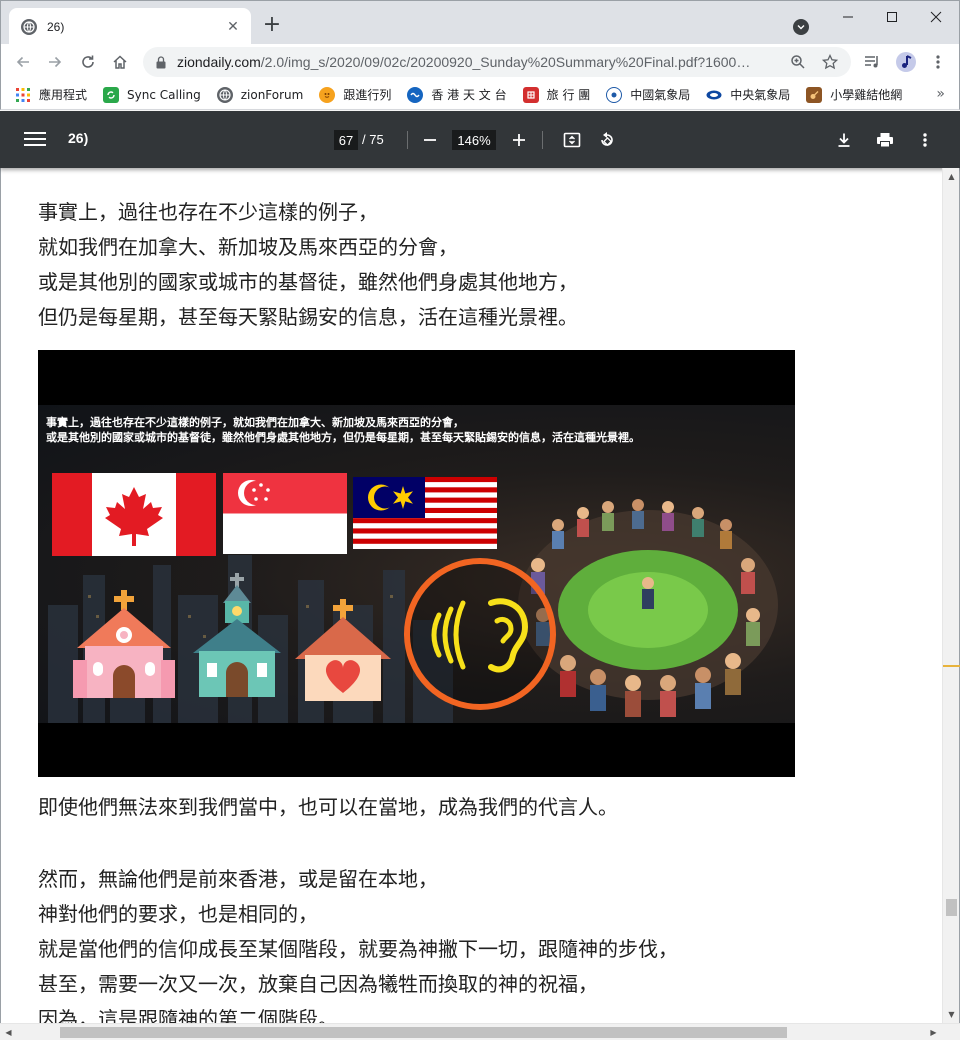 Image resolution: width=960 pixels, height=1040 pixels. I want to click on profile-icon, so click(906, 62).